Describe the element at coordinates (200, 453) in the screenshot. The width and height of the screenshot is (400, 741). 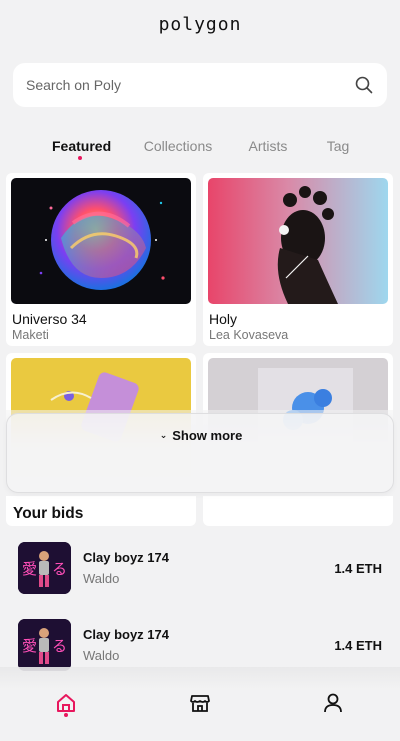
I see `show-more-panel: ⌄ Show more` at that location.